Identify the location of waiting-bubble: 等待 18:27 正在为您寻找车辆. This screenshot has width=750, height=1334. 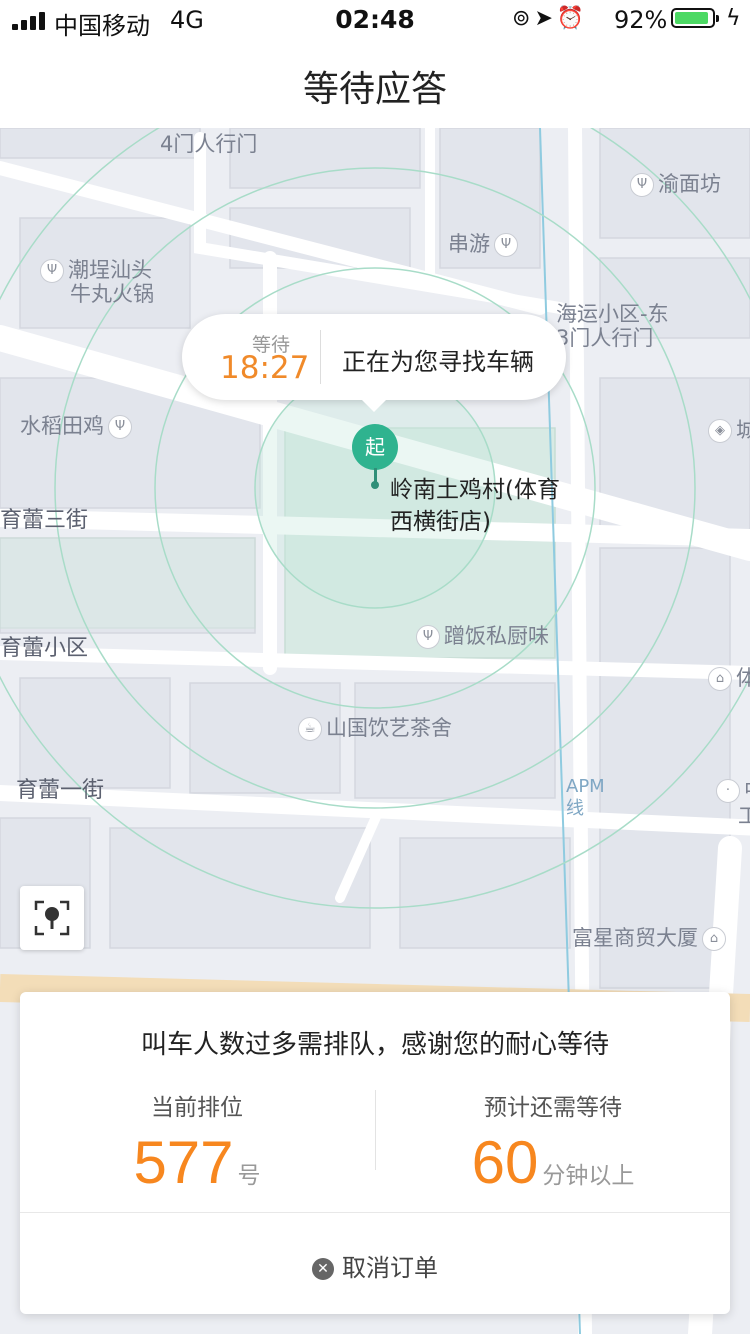
(374, 363).